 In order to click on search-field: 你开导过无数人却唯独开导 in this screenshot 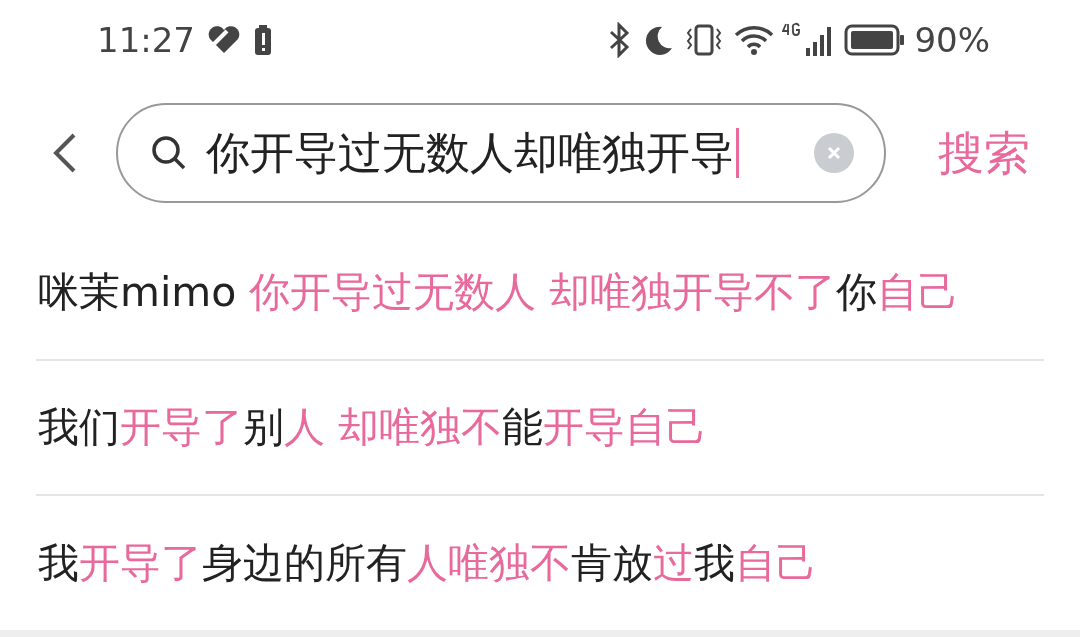, I will do `click(501, 153)`.